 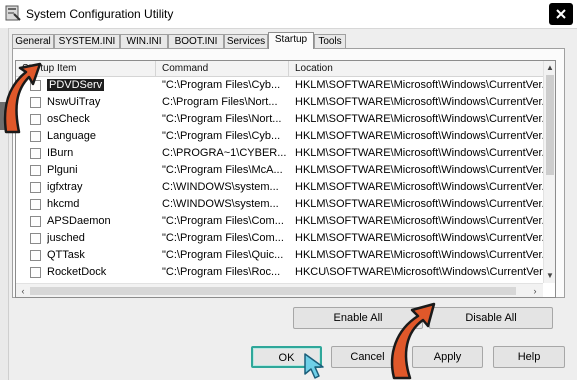 What do you see at coordinates (63, 204) in the screenshot?
I see `startup-item-name: hkcmd` at bounding box center [63, 204].